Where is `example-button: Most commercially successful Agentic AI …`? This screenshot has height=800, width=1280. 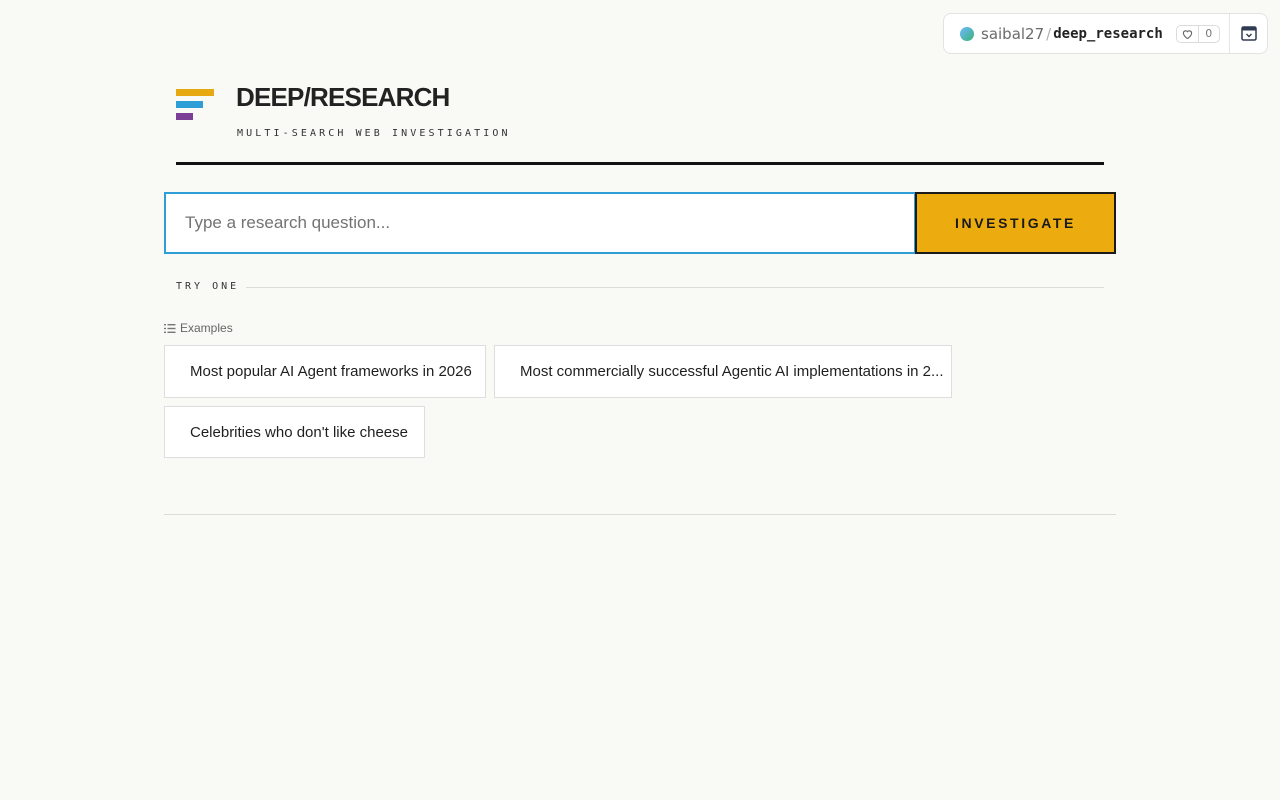 example-button: Most commercially successful Agentic AI … is located at coordinates (723, 371).